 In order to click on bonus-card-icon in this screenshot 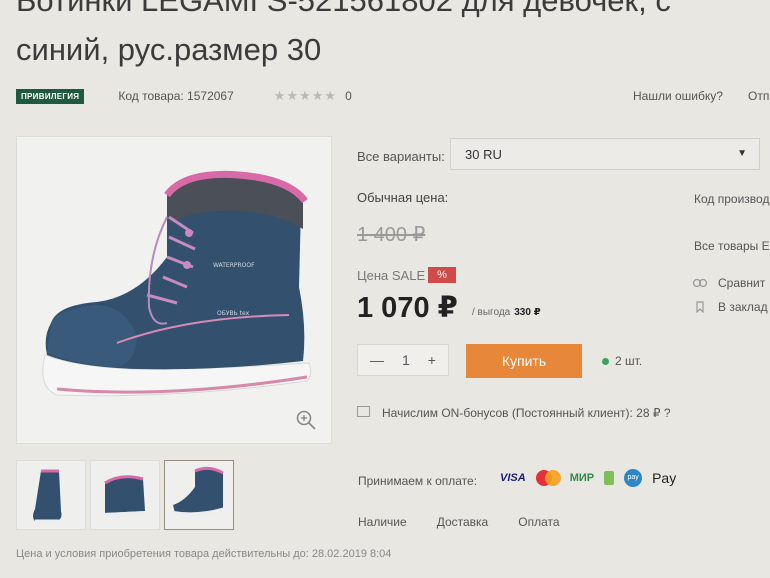, I will do `click(363, 411)`.